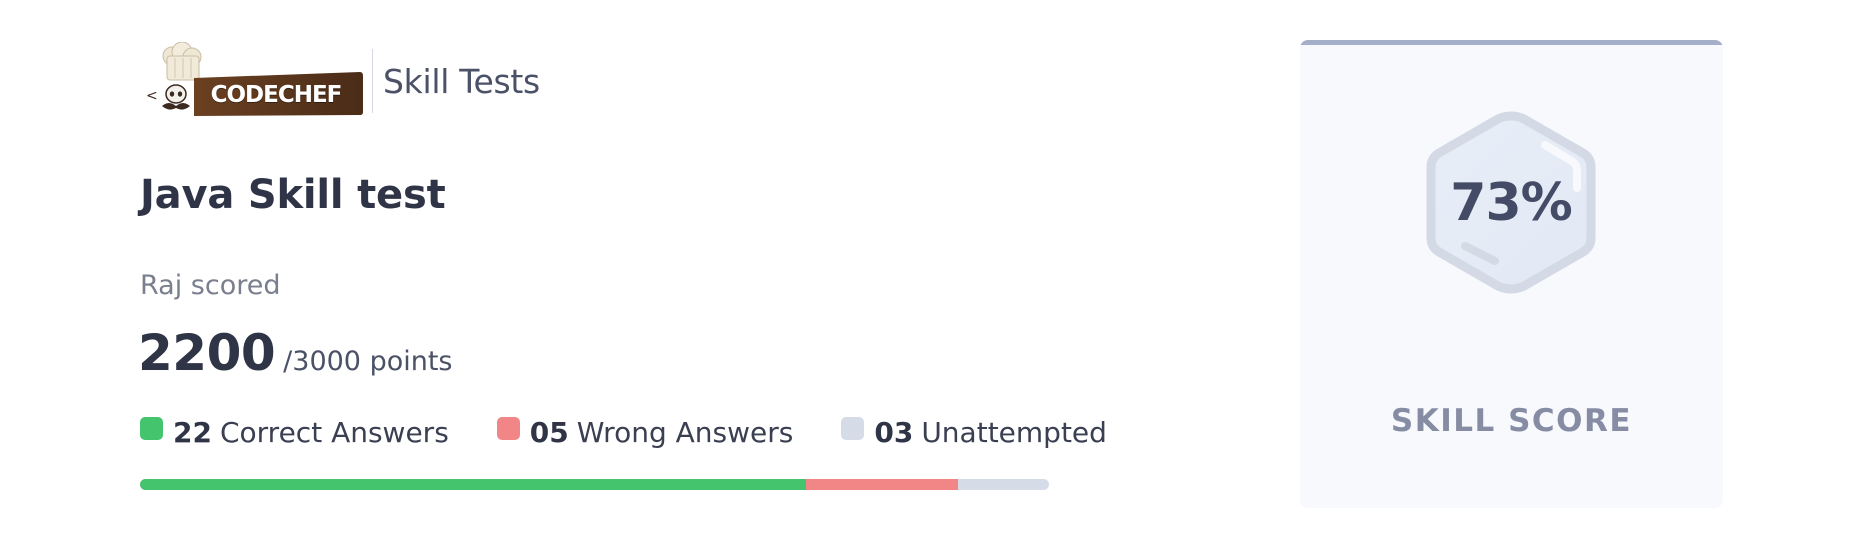  Describe the element at coordinates (253, 81) in the screenshot. I see `codechef-logo: < CODECHEF` at that location.